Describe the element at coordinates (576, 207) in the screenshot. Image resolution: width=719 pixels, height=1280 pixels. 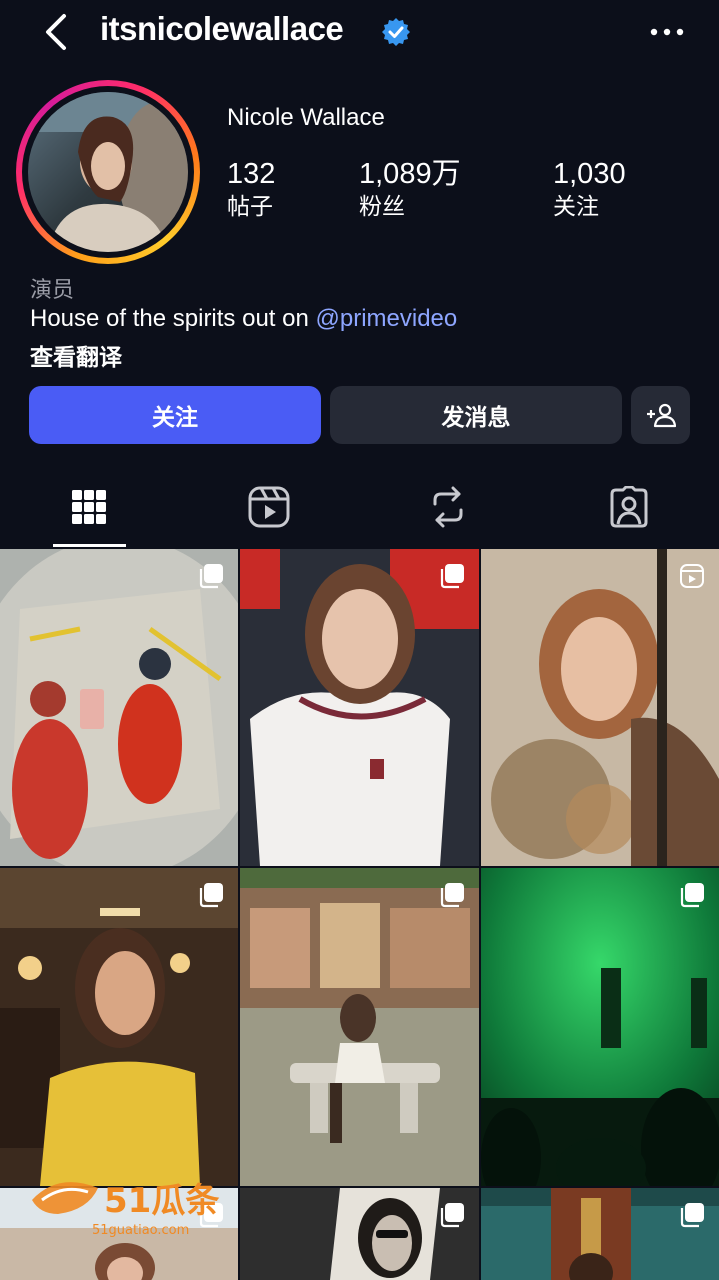
I see `stat-following-label: 关注` at that location.